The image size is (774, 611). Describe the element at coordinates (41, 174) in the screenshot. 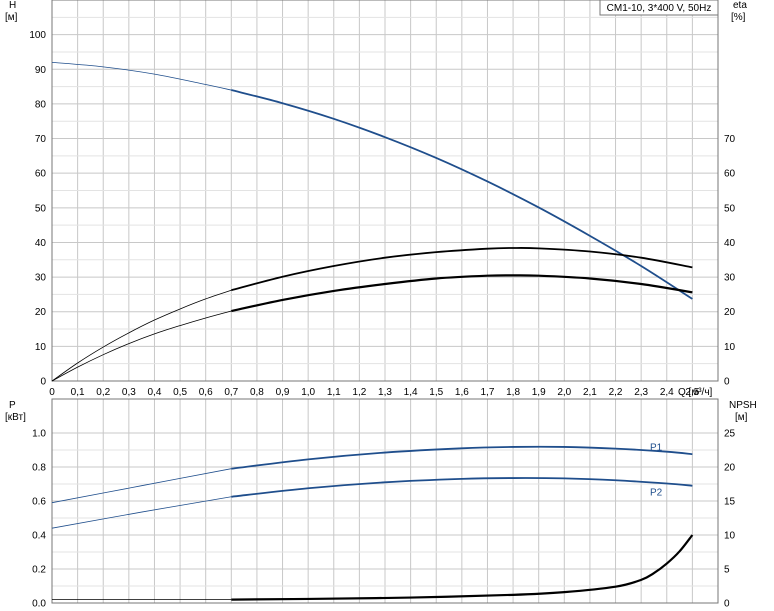

I see `y-tick-label: 60` at that location.